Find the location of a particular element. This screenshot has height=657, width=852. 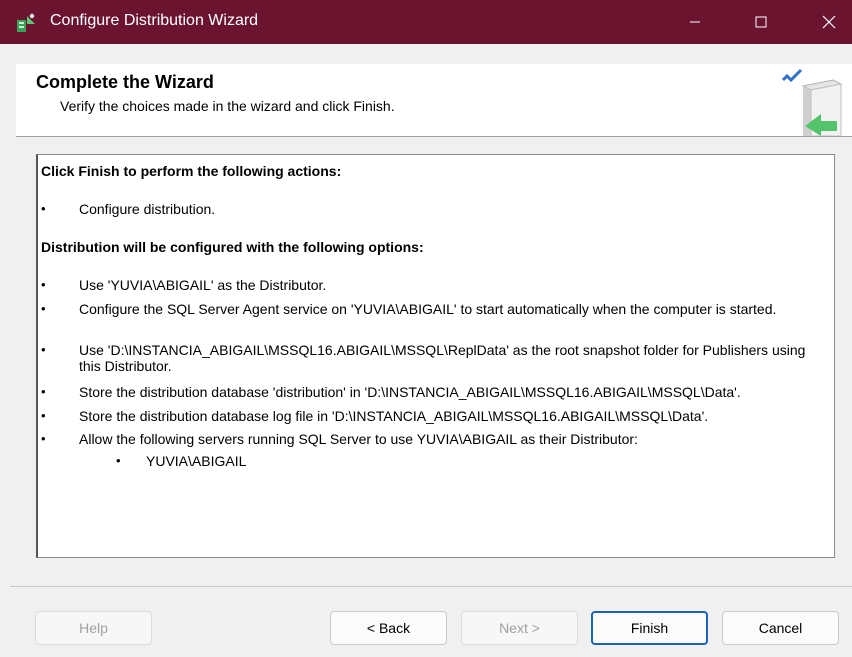

next-button: Next > is located at coordinates (519, 628).